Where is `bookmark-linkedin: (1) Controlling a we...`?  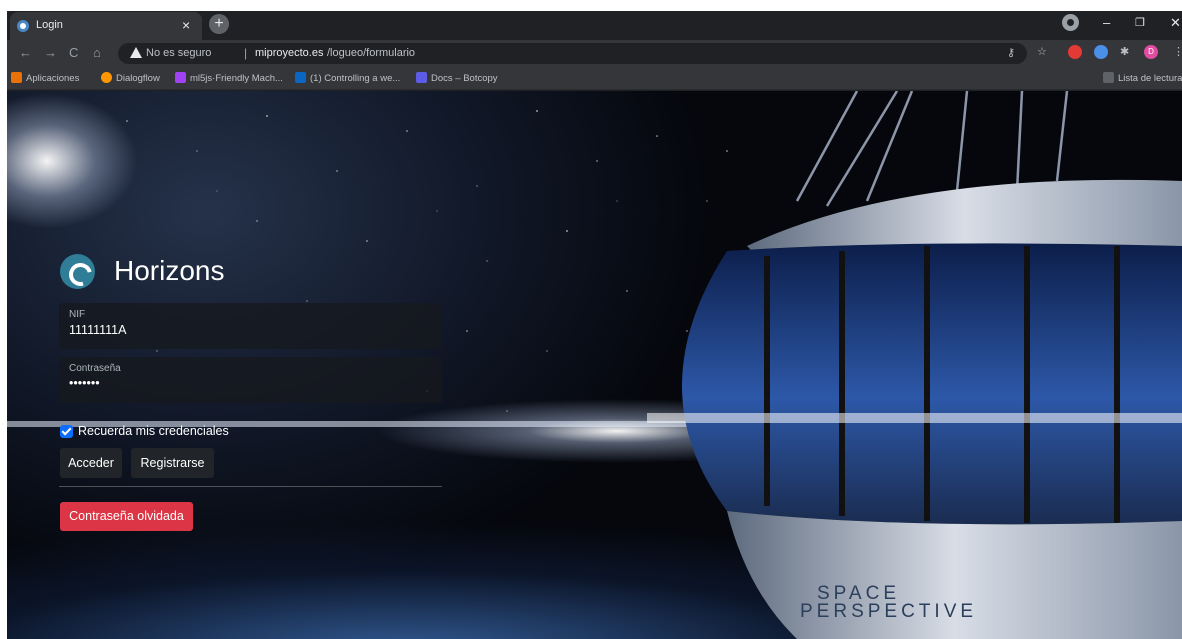
bookmark-linkedin: (1) Controlling a we... is located at coordinates (347, 78).